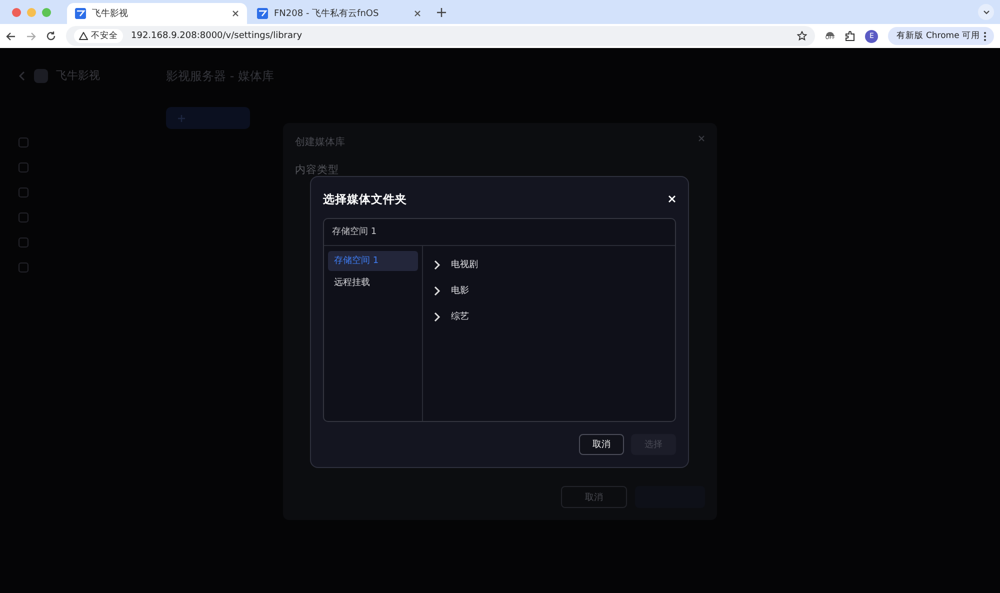 The width and height of the screenshot is (1000, 593). What do you see at coordinates (31, 36) in the screenshot?
I see `forward-arrow-icon` at bounding box center [31, 36].